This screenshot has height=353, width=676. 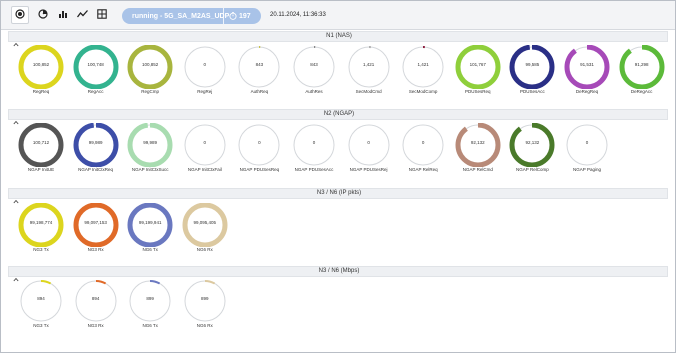 I want to click on gauge-ngap-initue: 100,712 NGAP InitUE, so click(x=38, y=149).